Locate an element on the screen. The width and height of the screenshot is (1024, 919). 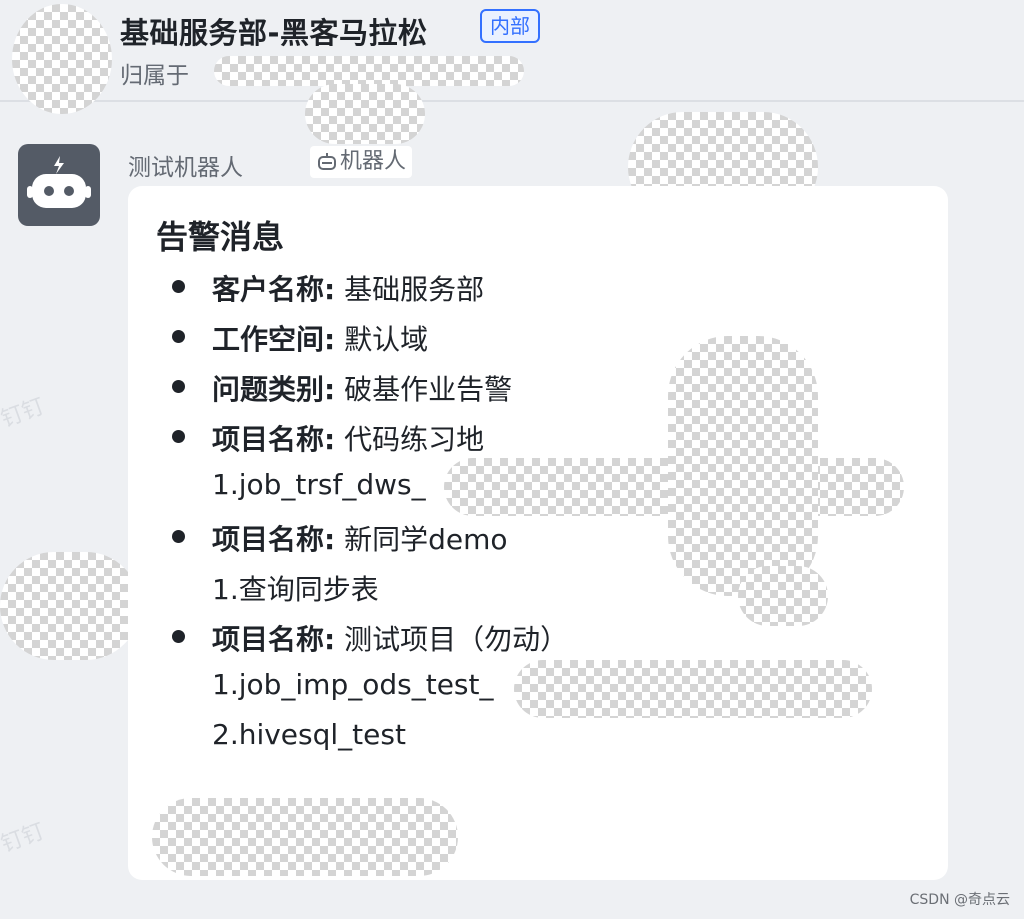
sender-name: 测试机器人 is located at coordinates (185, 165).